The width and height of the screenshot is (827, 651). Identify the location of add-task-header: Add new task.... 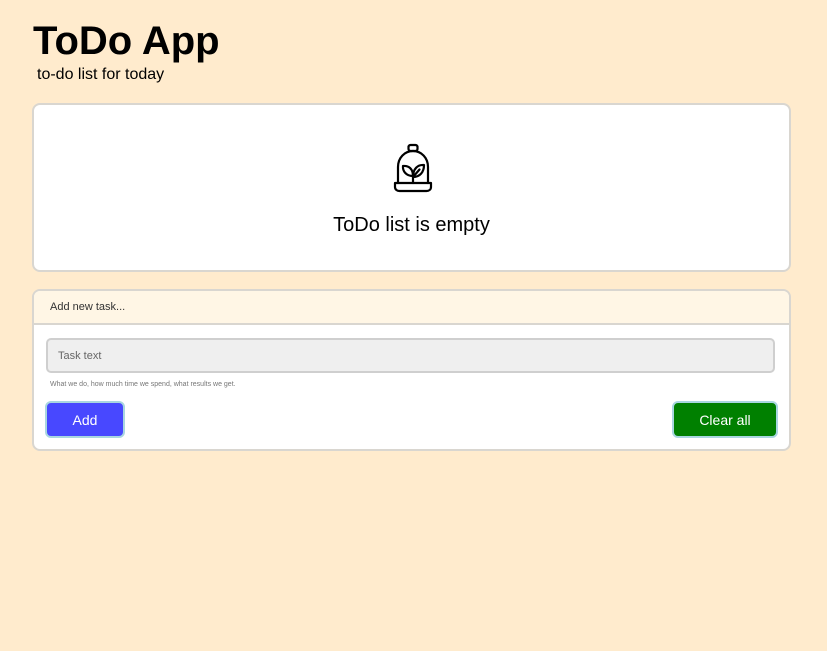
(411, 308).